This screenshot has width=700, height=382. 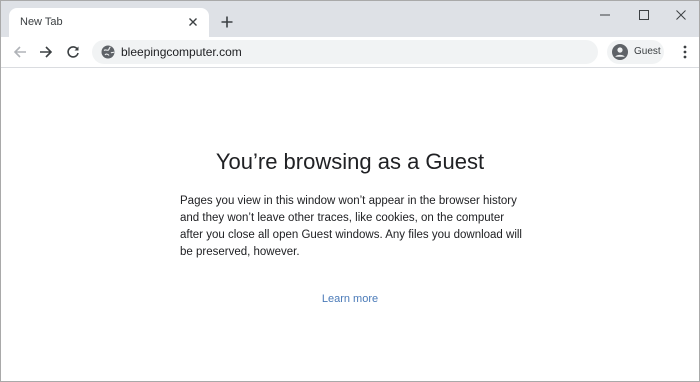 I want to click on window-close-icon, so click(x=680, y=15).